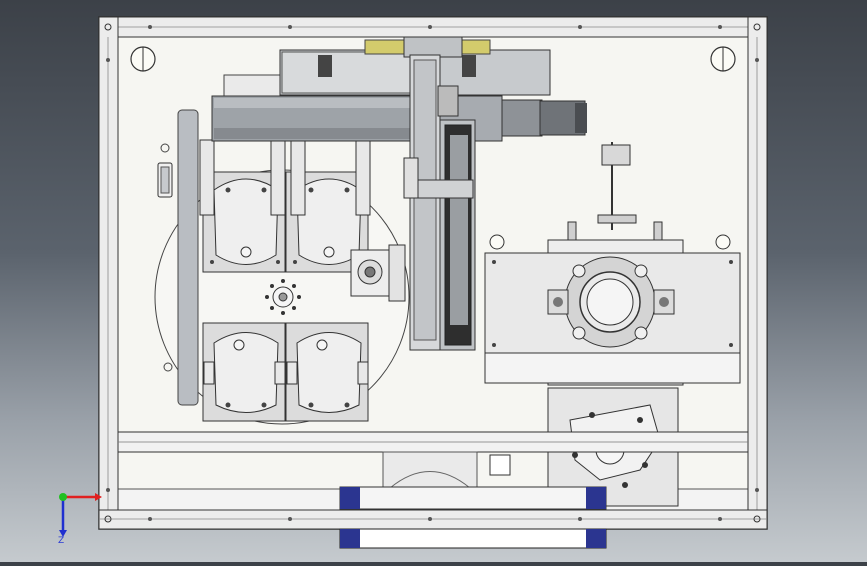 This screenshot has width=867, height=566. What do you see at coordinates (327, 372) in the screenshot?
I see `cam-plate-bottom-right` at bounding box center [327, 372].